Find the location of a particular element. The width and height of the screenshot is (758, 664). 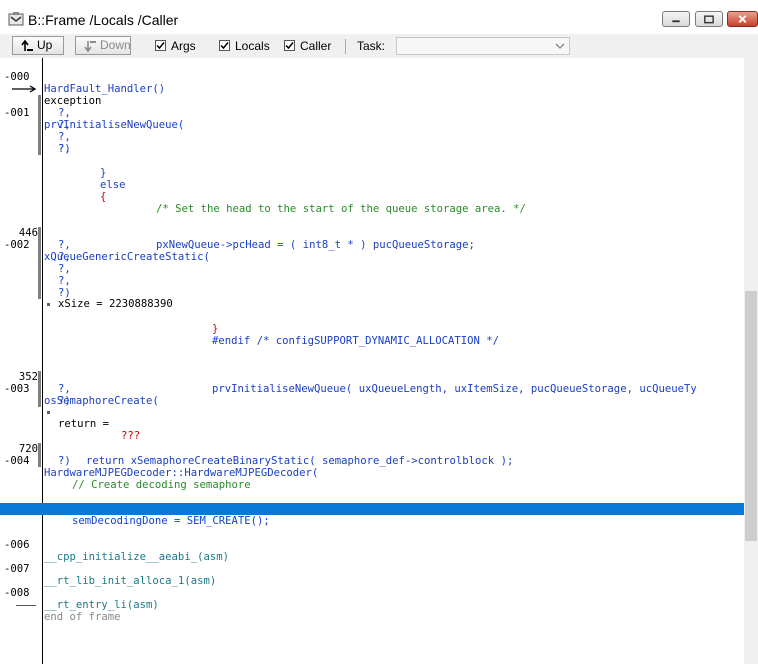

minimize-icon is located at coordinates (676, 21).